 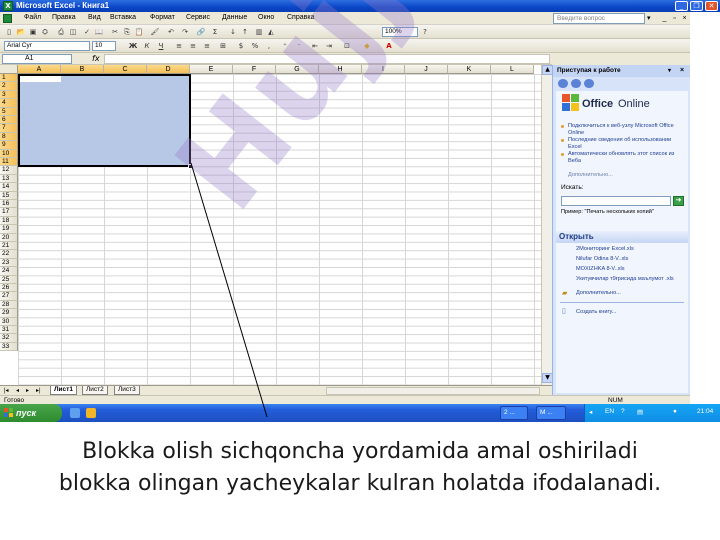 What do you see at coordinates (33, 32) in the screenshot?
I see `save-icon: ▣` at bounding box center [33, 32].